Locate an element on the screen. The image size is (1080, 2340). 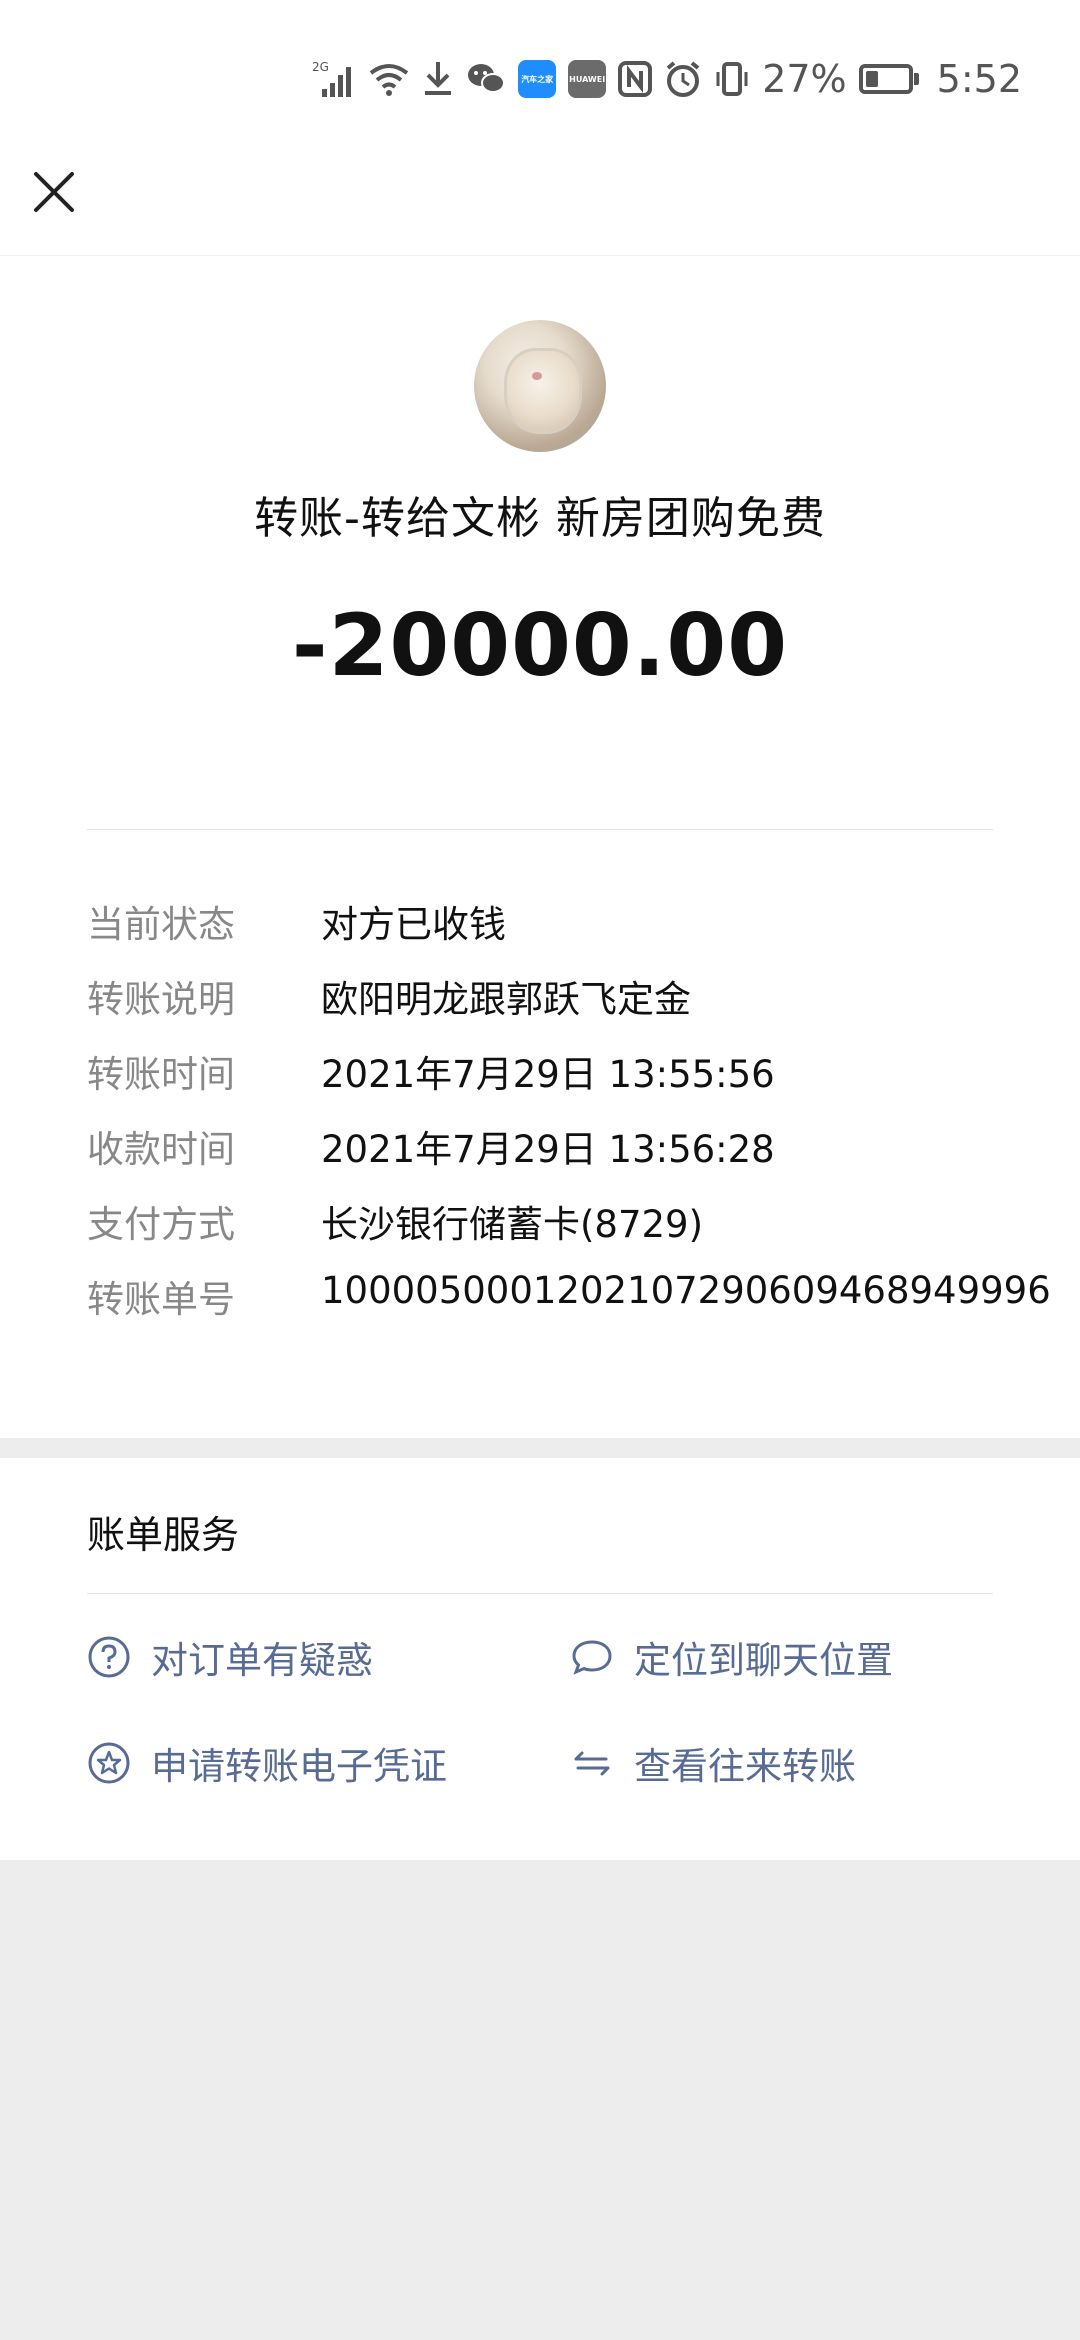
detail-row-status: 当前状态 对方已收钱 is located at coordinates (562, 931).